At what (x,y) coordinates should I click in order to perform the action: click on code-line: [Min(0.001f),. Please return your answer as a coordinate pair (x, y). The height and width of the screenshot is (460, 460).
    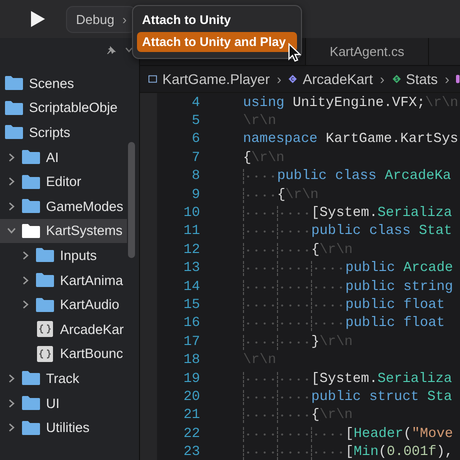
    Looking at the image, I should click on (348, 452).